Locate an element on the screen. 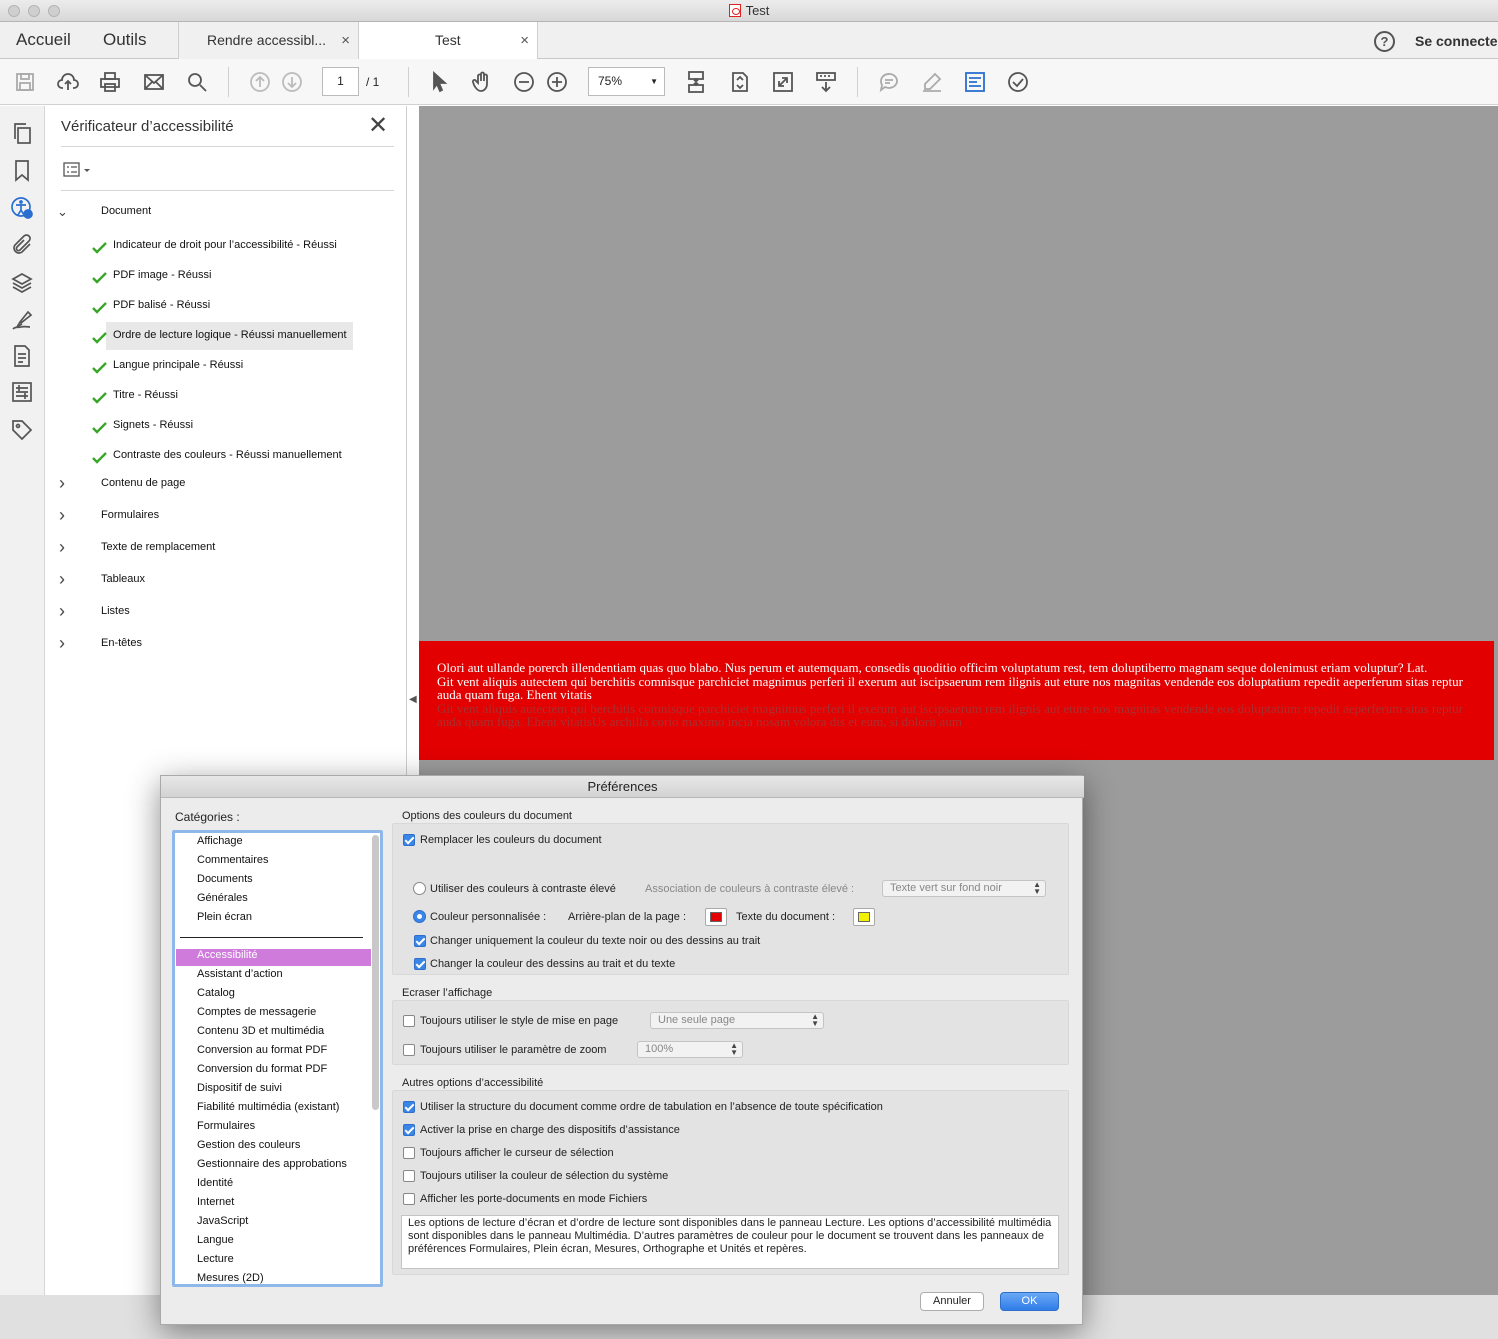  replace-colors-checkbox is located at coordinates (409, 840).